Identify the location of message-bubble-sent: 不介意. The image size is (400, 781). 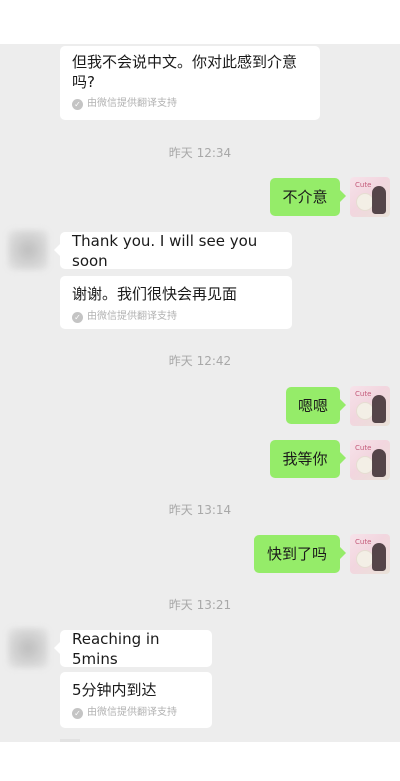
(308, 197).